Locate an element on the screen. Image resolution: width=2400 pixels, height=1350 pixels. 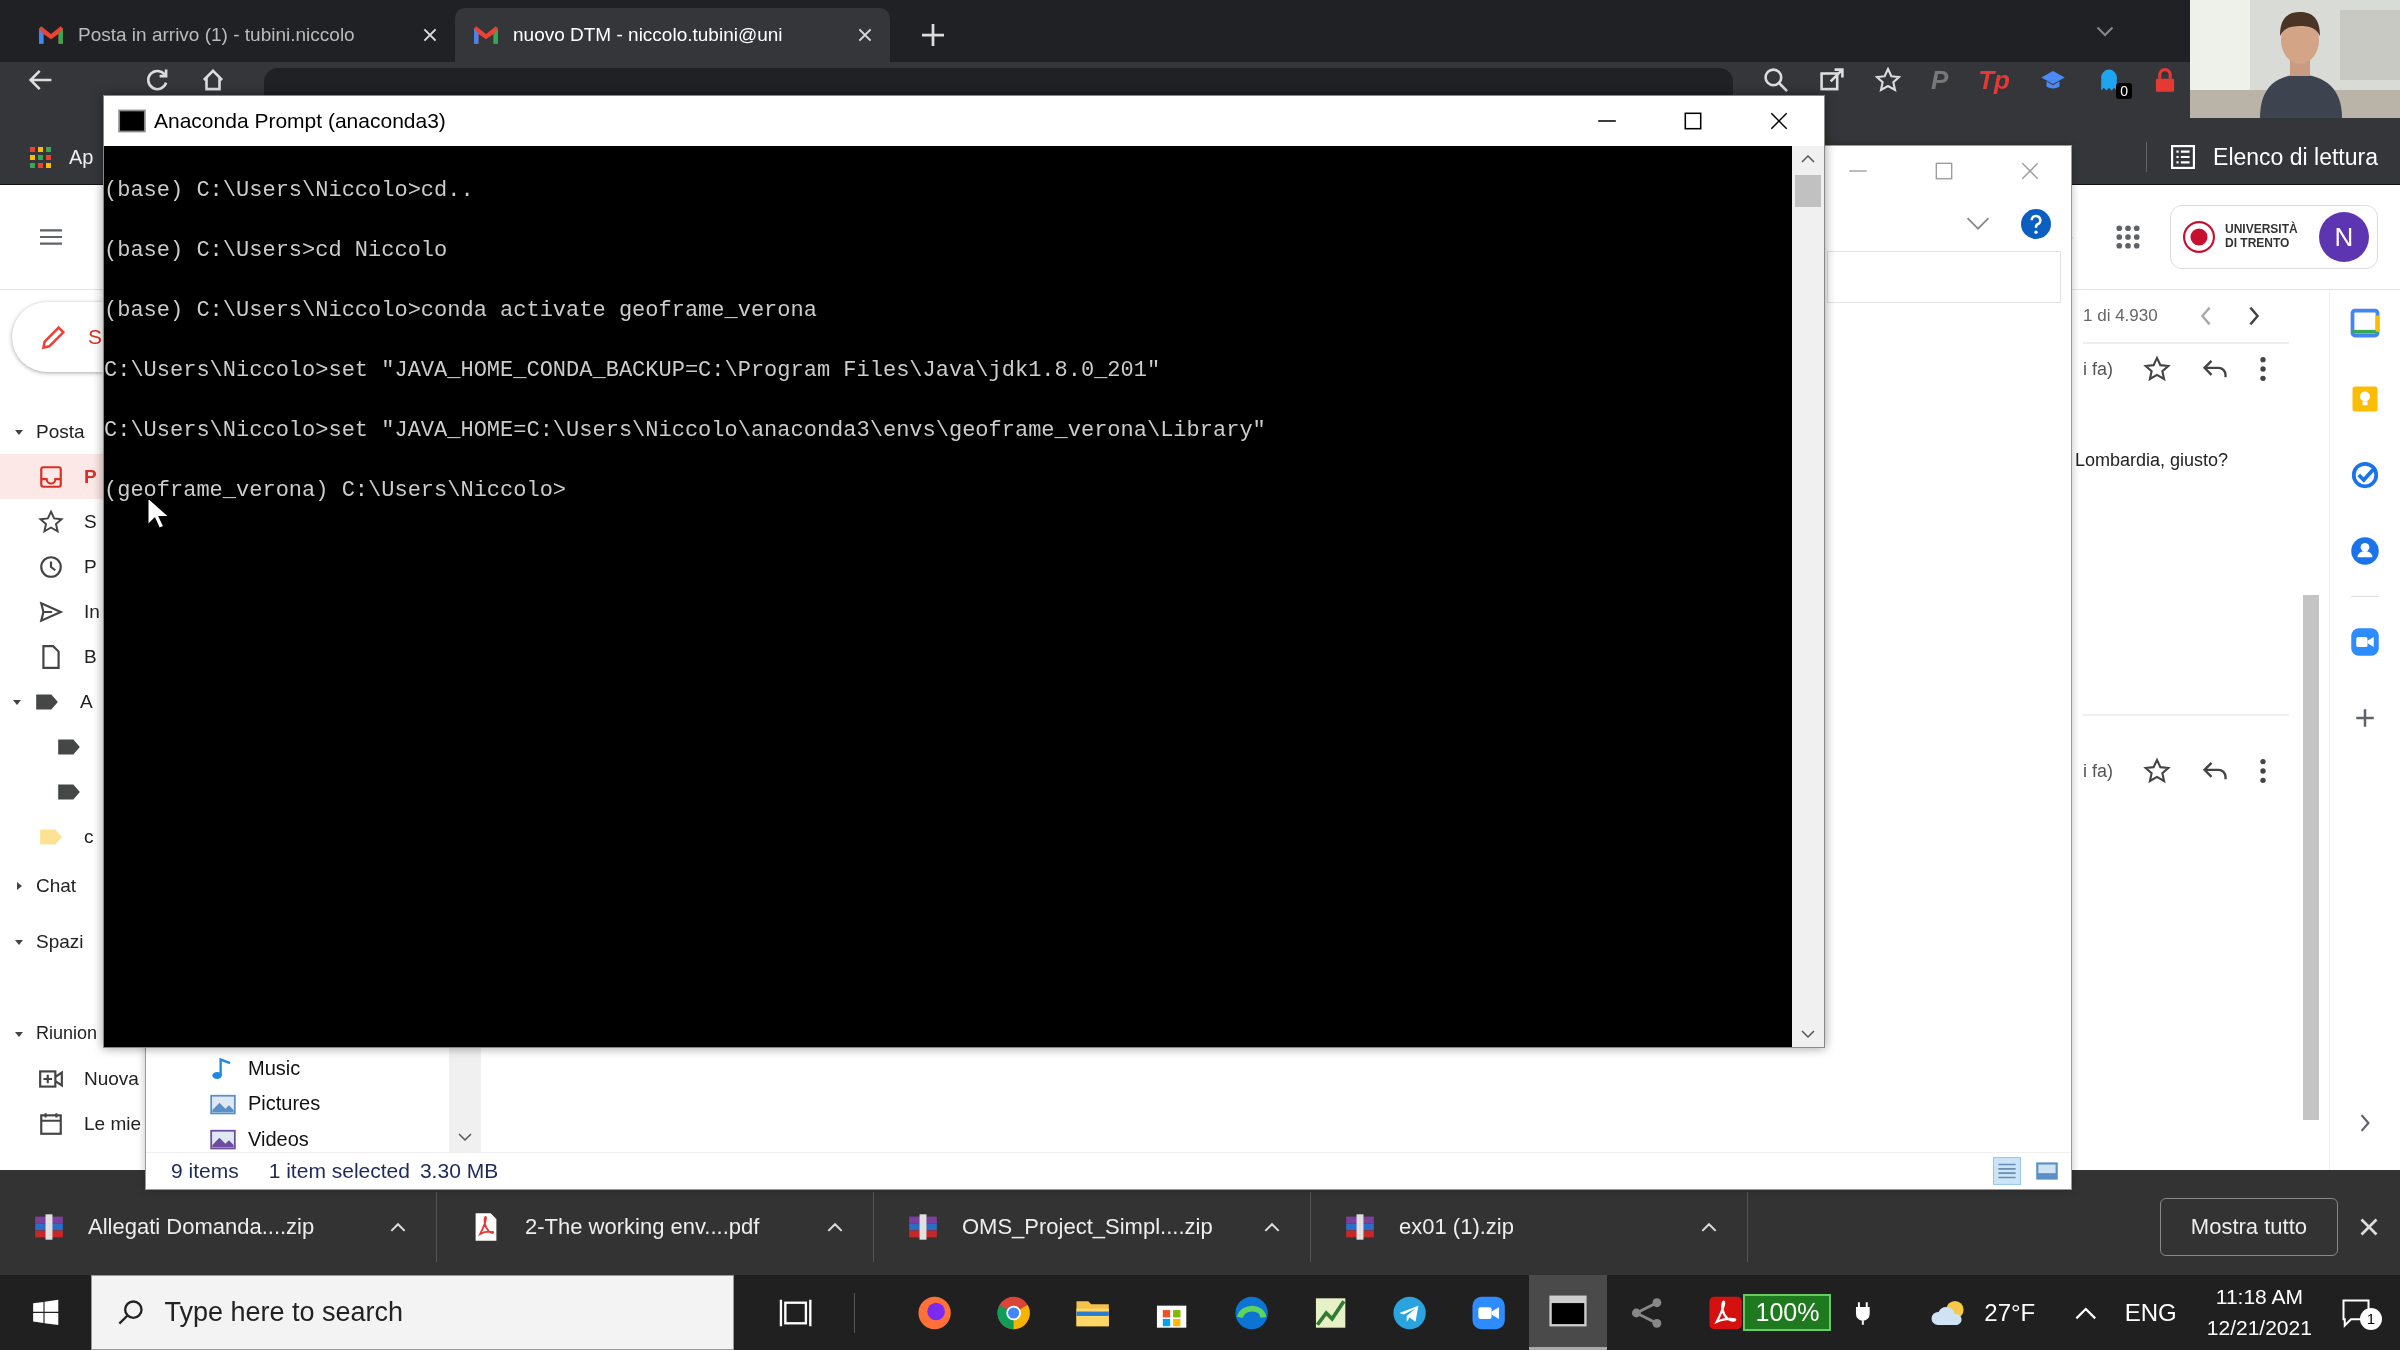
console-line: C:\Users\Niccolo>set "JAVA_HOME=C:\Users\Niccolo\anaconda3\envs\geoframe_verona\Library" is located at coordinates (685, 431).